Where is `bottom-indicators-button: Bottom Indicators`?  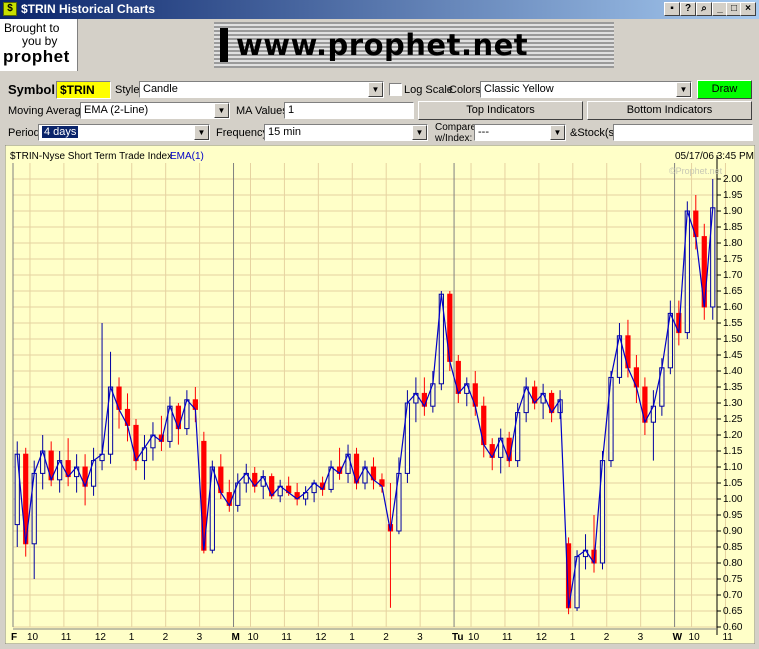
bottom-indicators-button: Bottom Indicators is located at coordinates (669, 110).